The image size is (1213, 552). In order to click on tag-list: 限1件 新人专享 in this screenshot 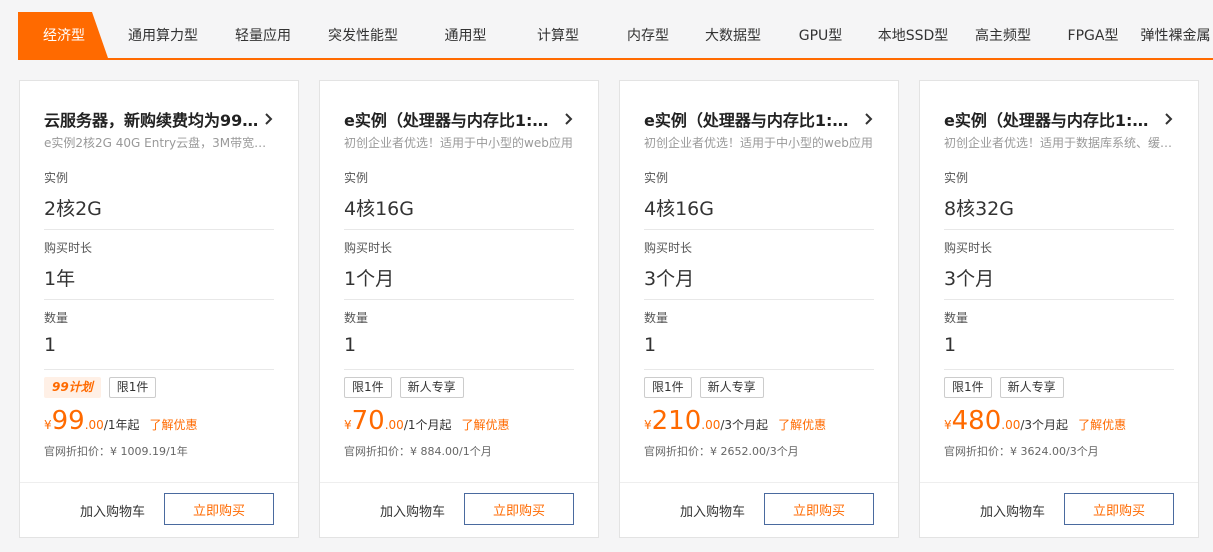, I will do `click(704, 387)`.